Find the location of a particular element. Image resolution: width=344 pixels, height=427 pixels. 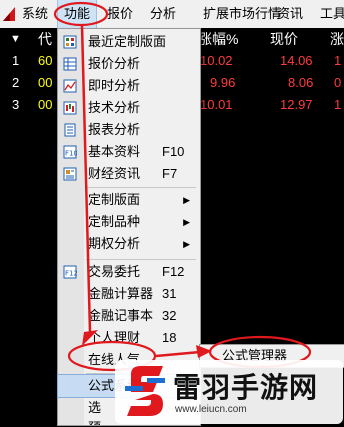

menu-item-technical-analysis: 技术分析 is located at coordinates (129, 108).